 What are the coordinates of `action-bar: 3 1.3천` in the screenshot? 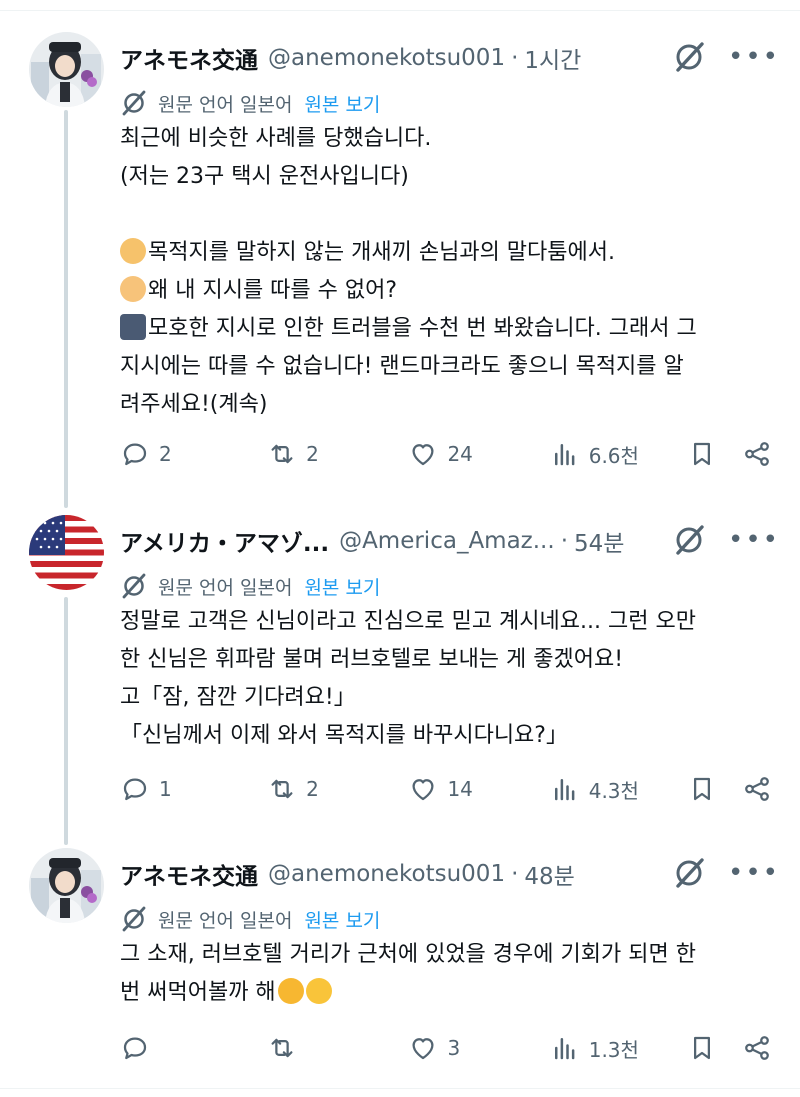 It's located at (446, 1048).